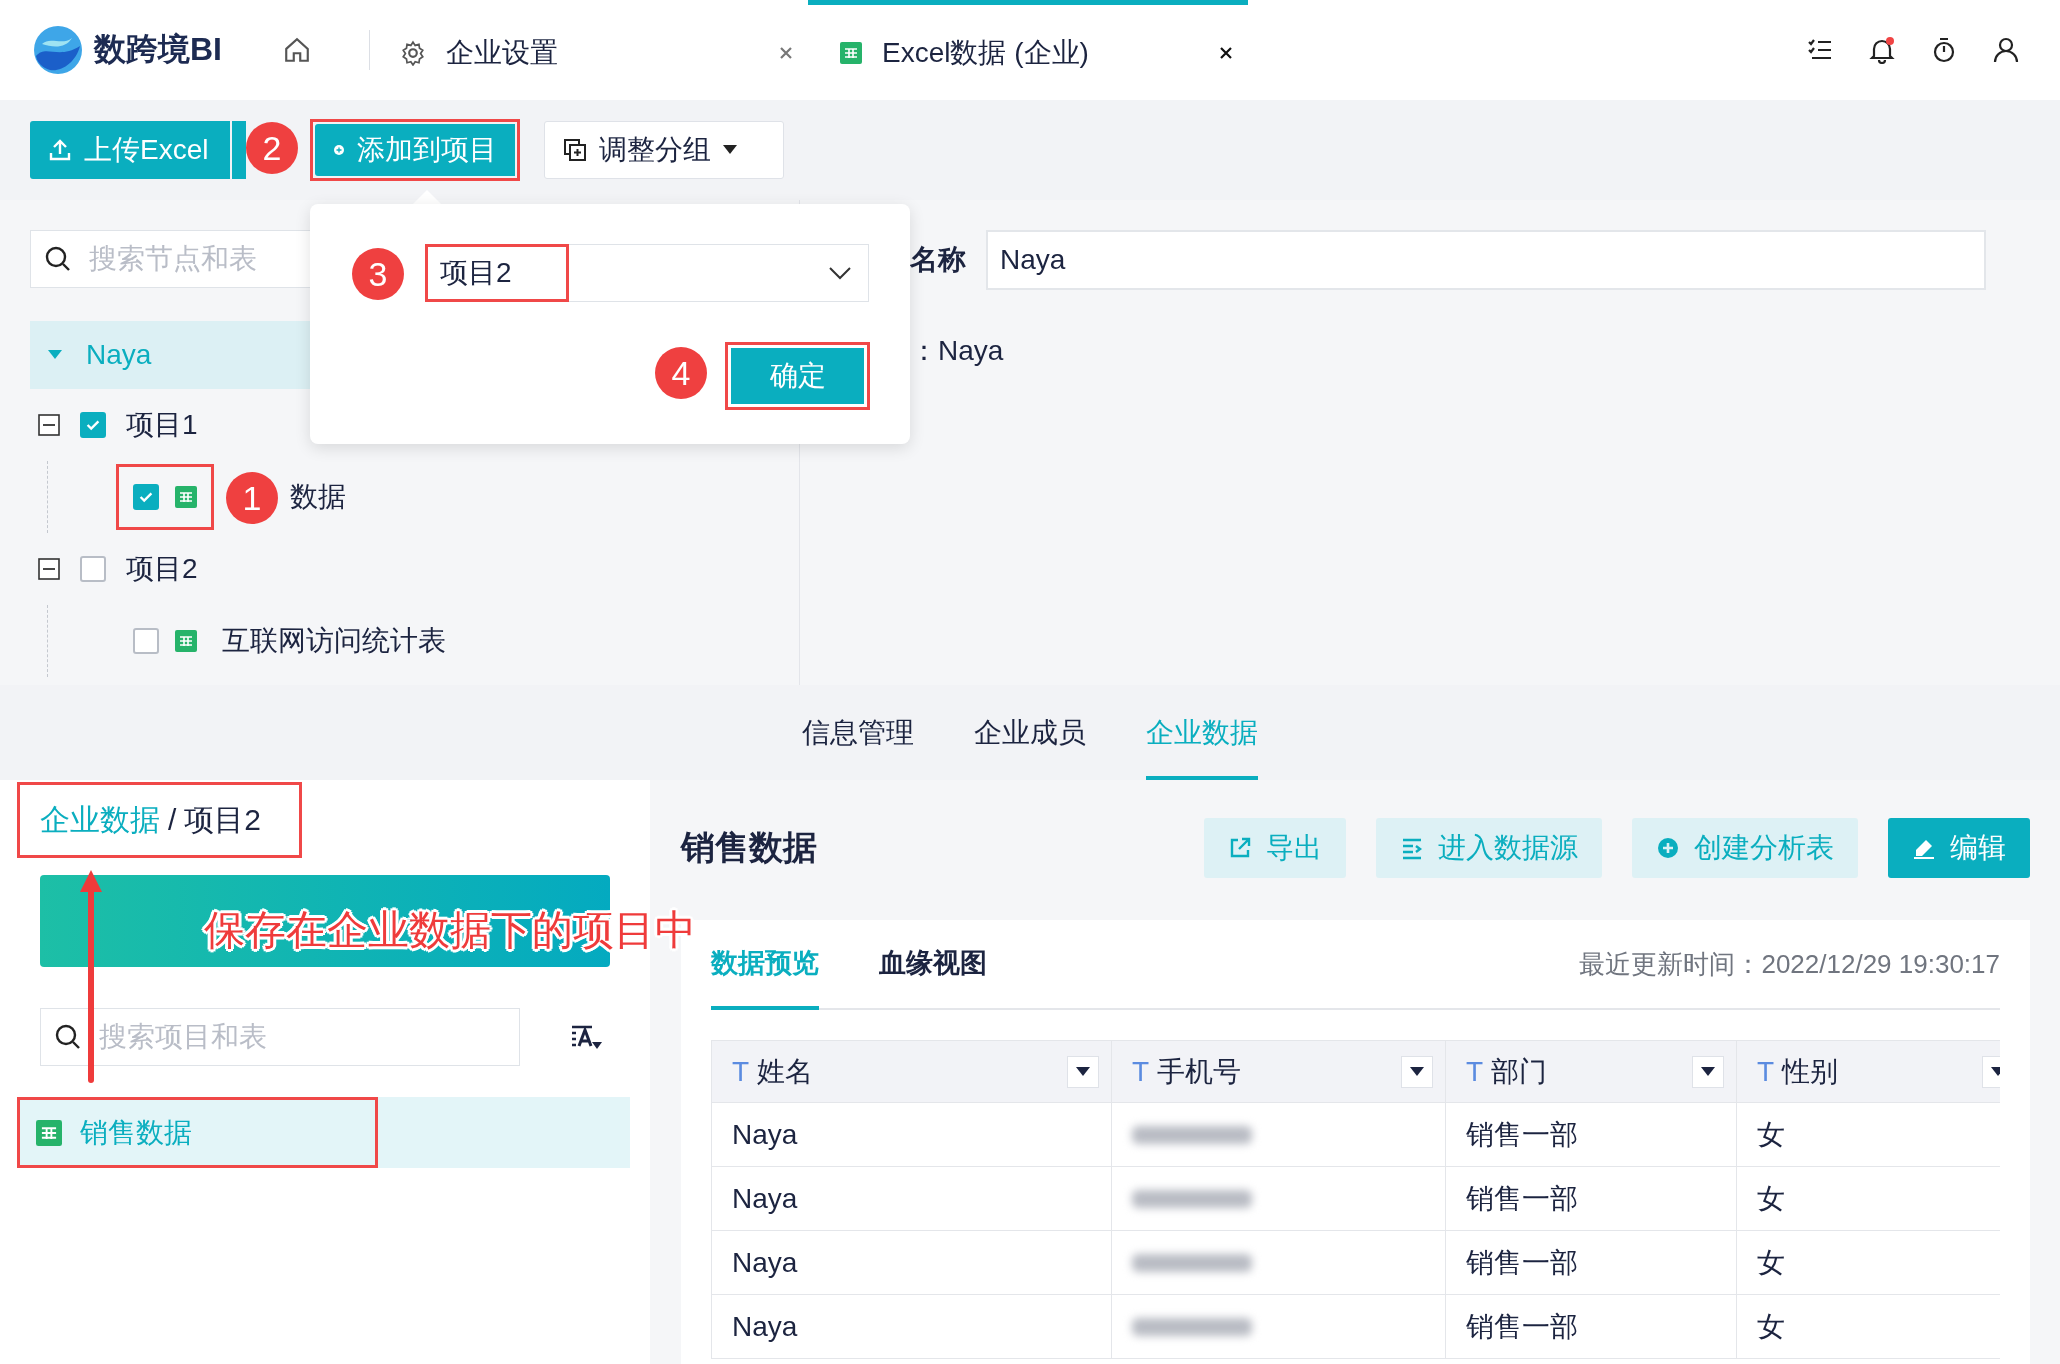 This screenshot has height=1364, width=2060. I want to click on updated-time: 最近更新时间：2022/12/29 19:30:17, so click(1789, 964).